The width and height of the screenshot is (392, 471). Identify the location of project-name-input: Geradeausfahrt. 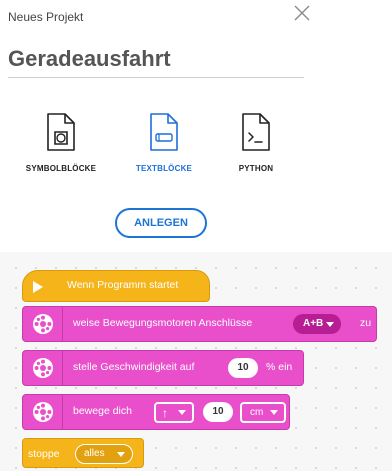
(156, 61).